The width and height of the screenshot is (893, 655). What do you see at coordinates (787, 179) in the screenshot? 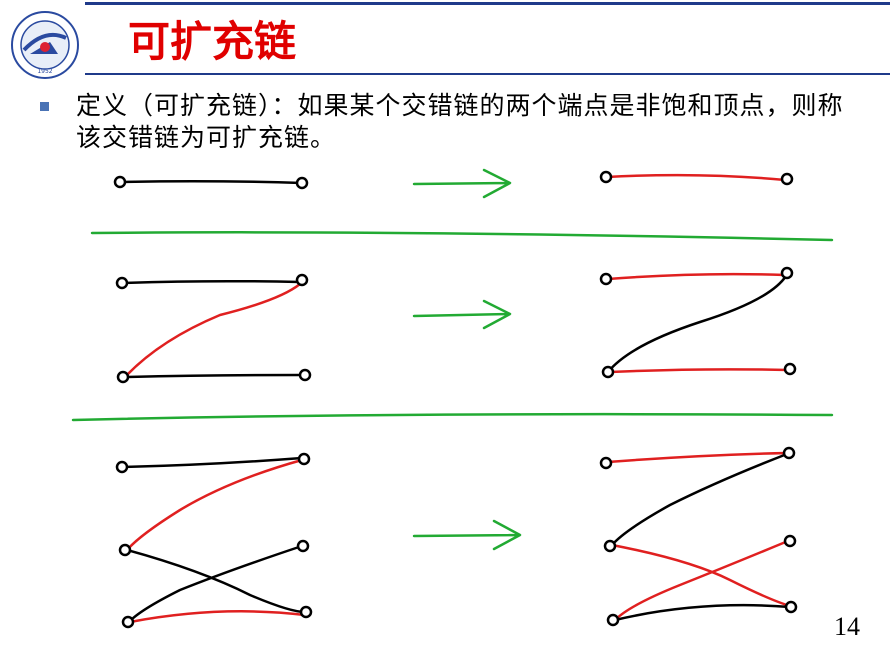
I see `row1-right-vertex-b` at bounding box center [787, 179].